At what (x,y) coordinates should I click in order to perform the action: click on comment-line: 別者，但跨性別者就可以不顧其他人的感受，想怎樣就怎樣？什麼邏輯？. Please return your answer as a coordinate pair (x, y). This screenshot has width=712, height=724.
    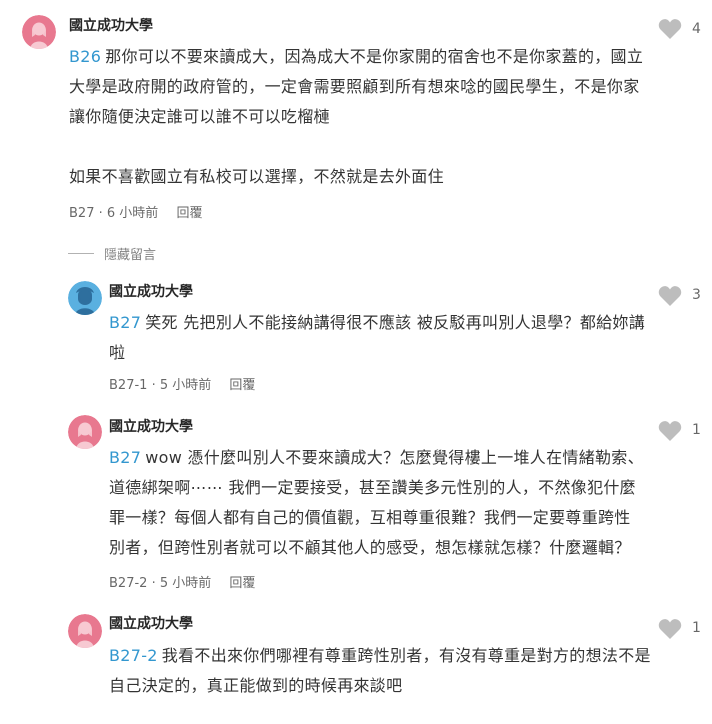
    Looking at the image, I should click on (370, 547).